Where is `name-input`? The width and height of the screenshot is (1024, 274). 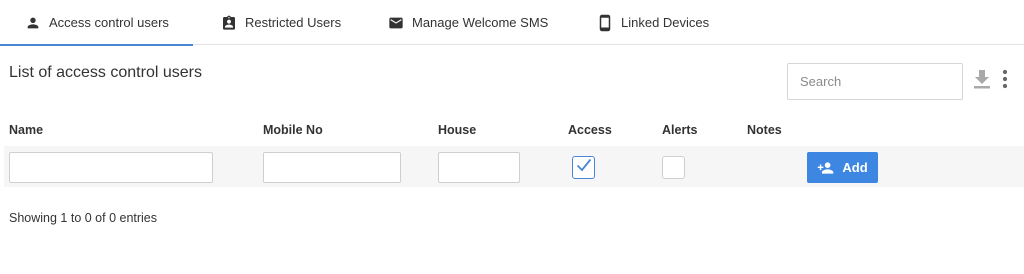
name-input is located at coordinates (111, 167).